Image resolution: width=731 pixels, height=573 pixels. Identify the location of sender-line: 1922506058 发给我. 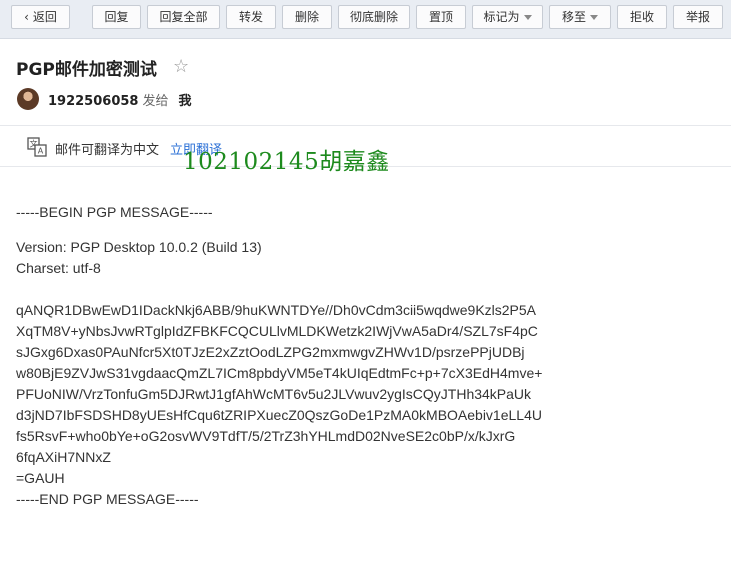
(120, 99).